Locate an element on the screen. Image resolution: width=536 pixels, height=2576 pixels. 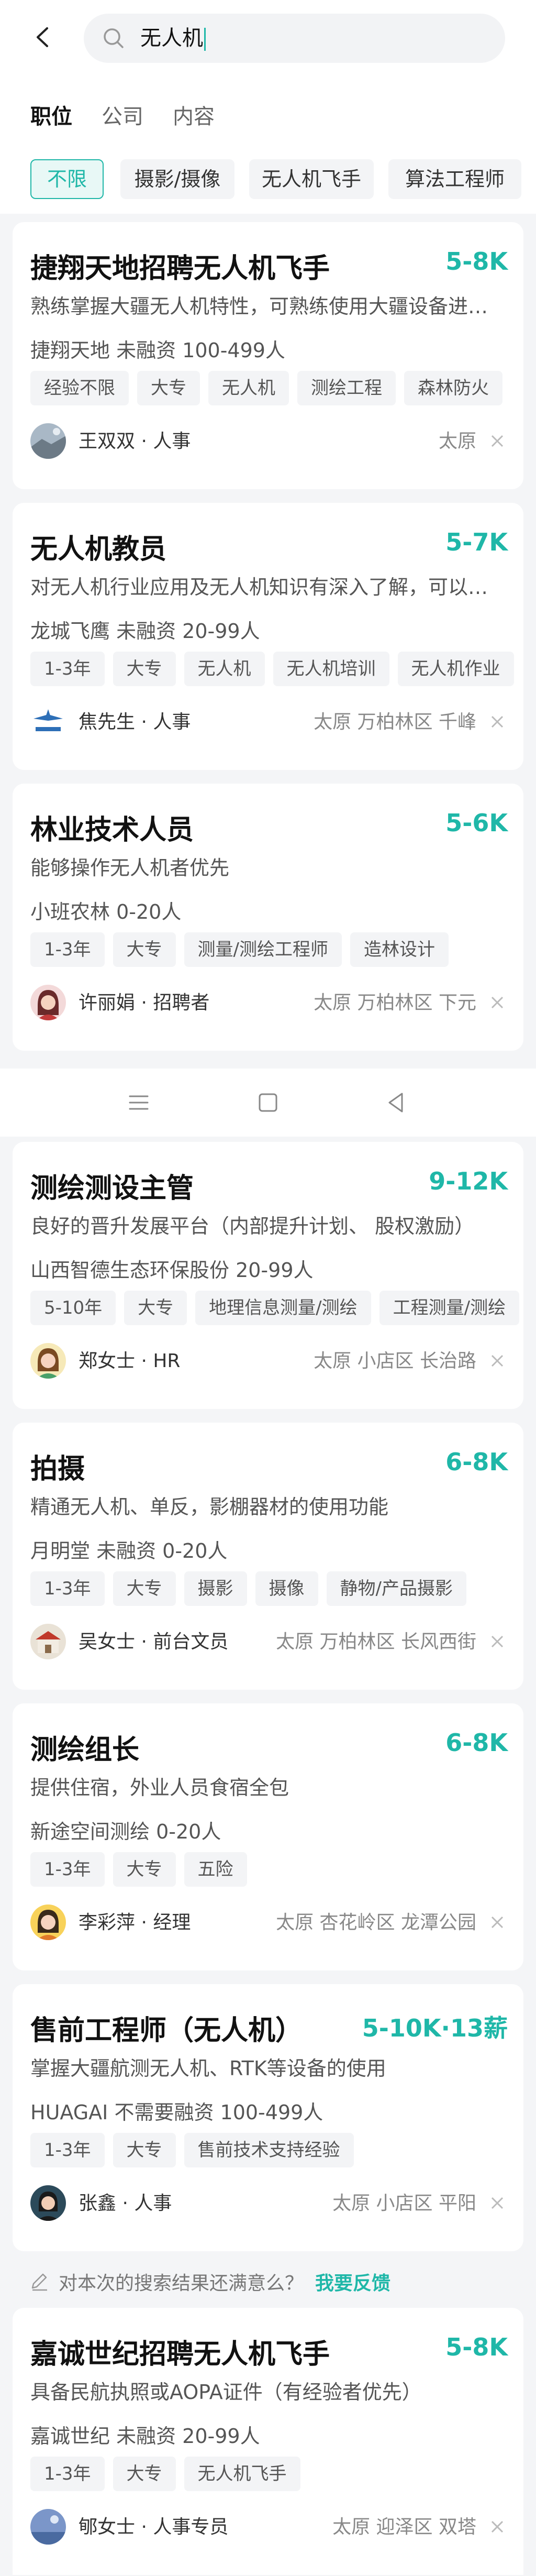
search-input: 无人机 is located at coordinates (173, 38).